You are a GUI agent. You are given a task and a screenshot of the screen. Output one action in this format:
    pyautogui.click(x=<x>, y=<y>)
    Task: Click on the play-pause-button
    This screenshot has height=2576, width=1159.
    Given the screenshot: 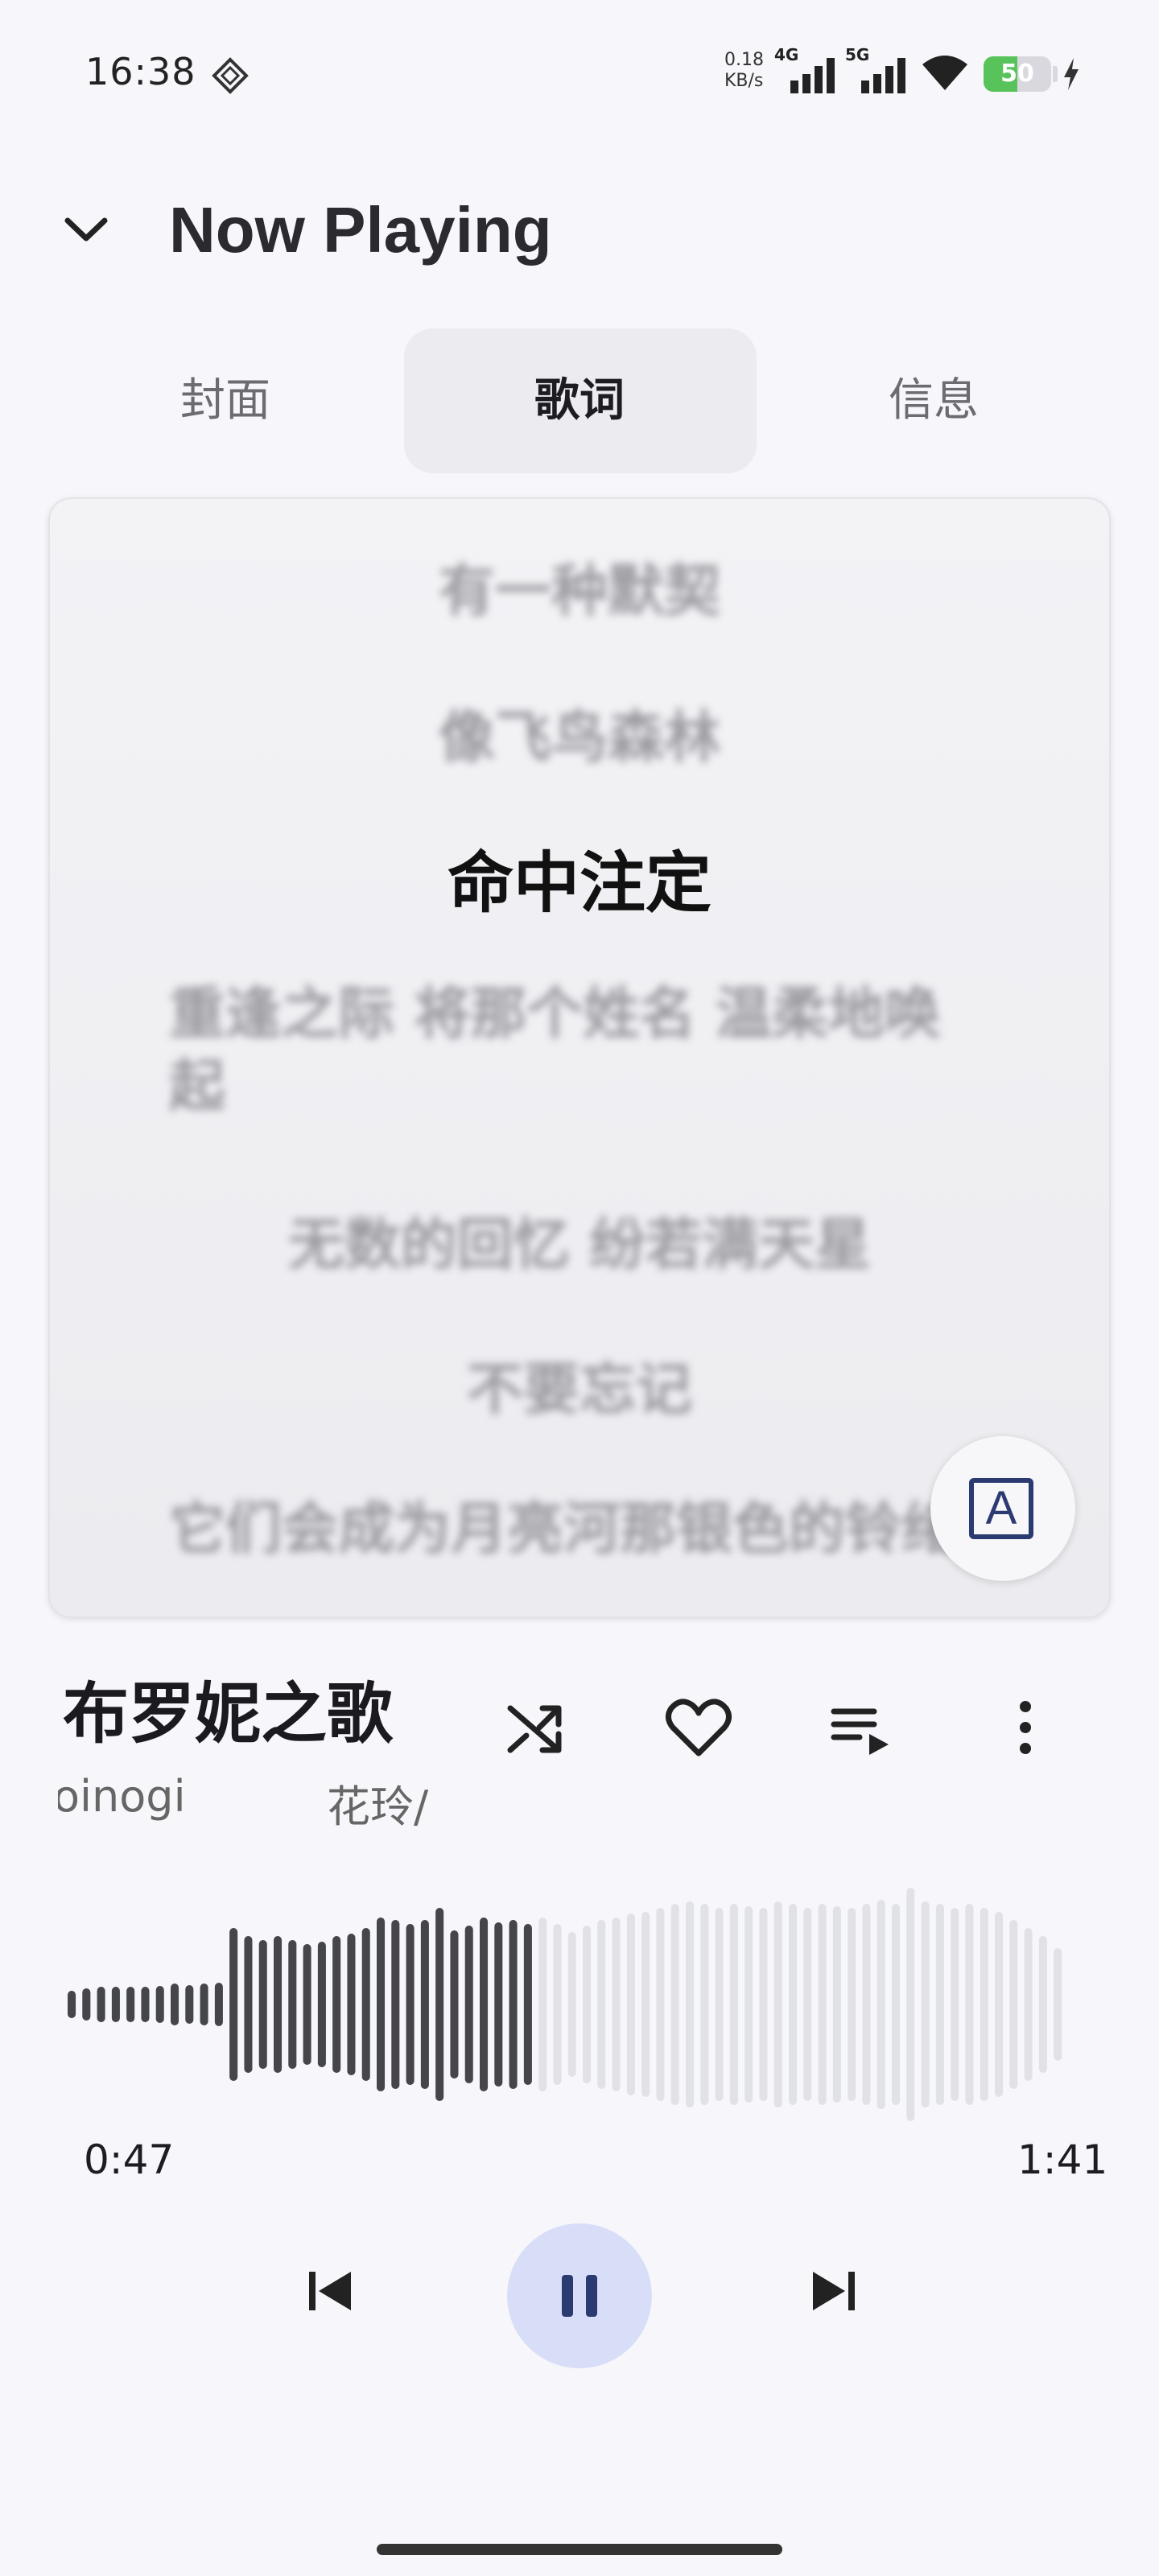 What is the action you would take?
    pyautogui.click(x=579, y=2295)
    